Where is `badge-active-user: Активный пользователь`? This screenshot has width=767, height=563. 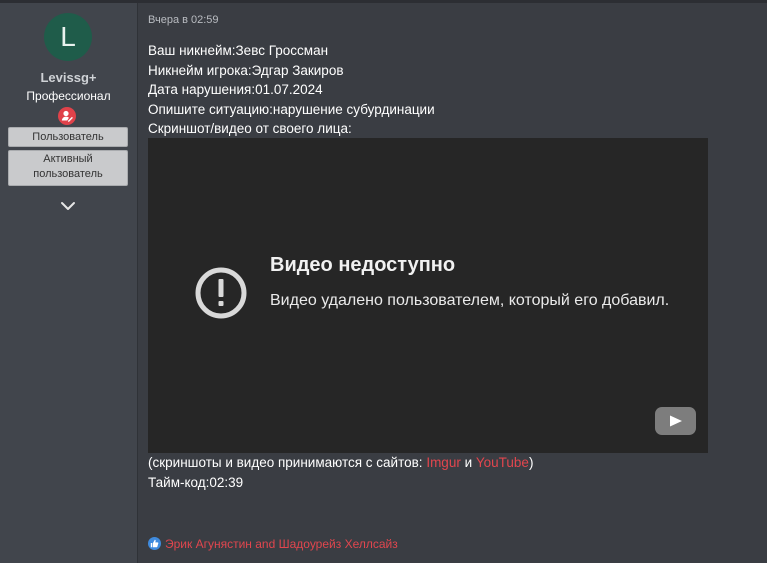 badge-active-user: Активный пользователь is located at coordinates (68, 168).